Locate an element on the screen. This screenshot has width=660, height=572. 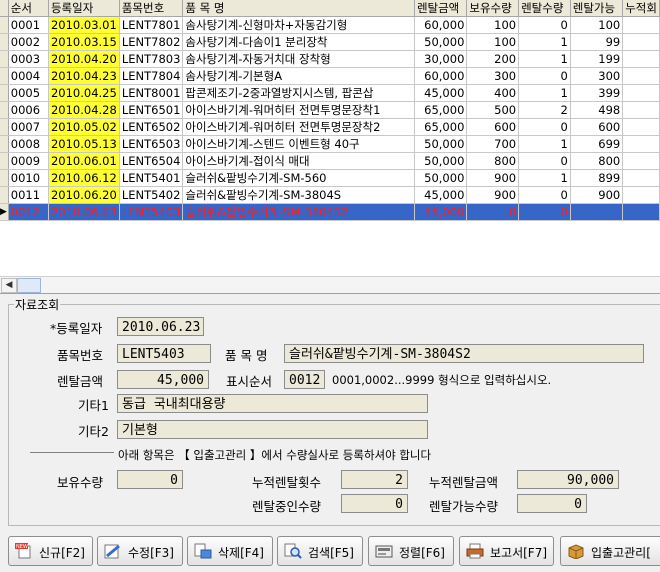
table-cell: 65,000 is located at coordinates (441, 110).